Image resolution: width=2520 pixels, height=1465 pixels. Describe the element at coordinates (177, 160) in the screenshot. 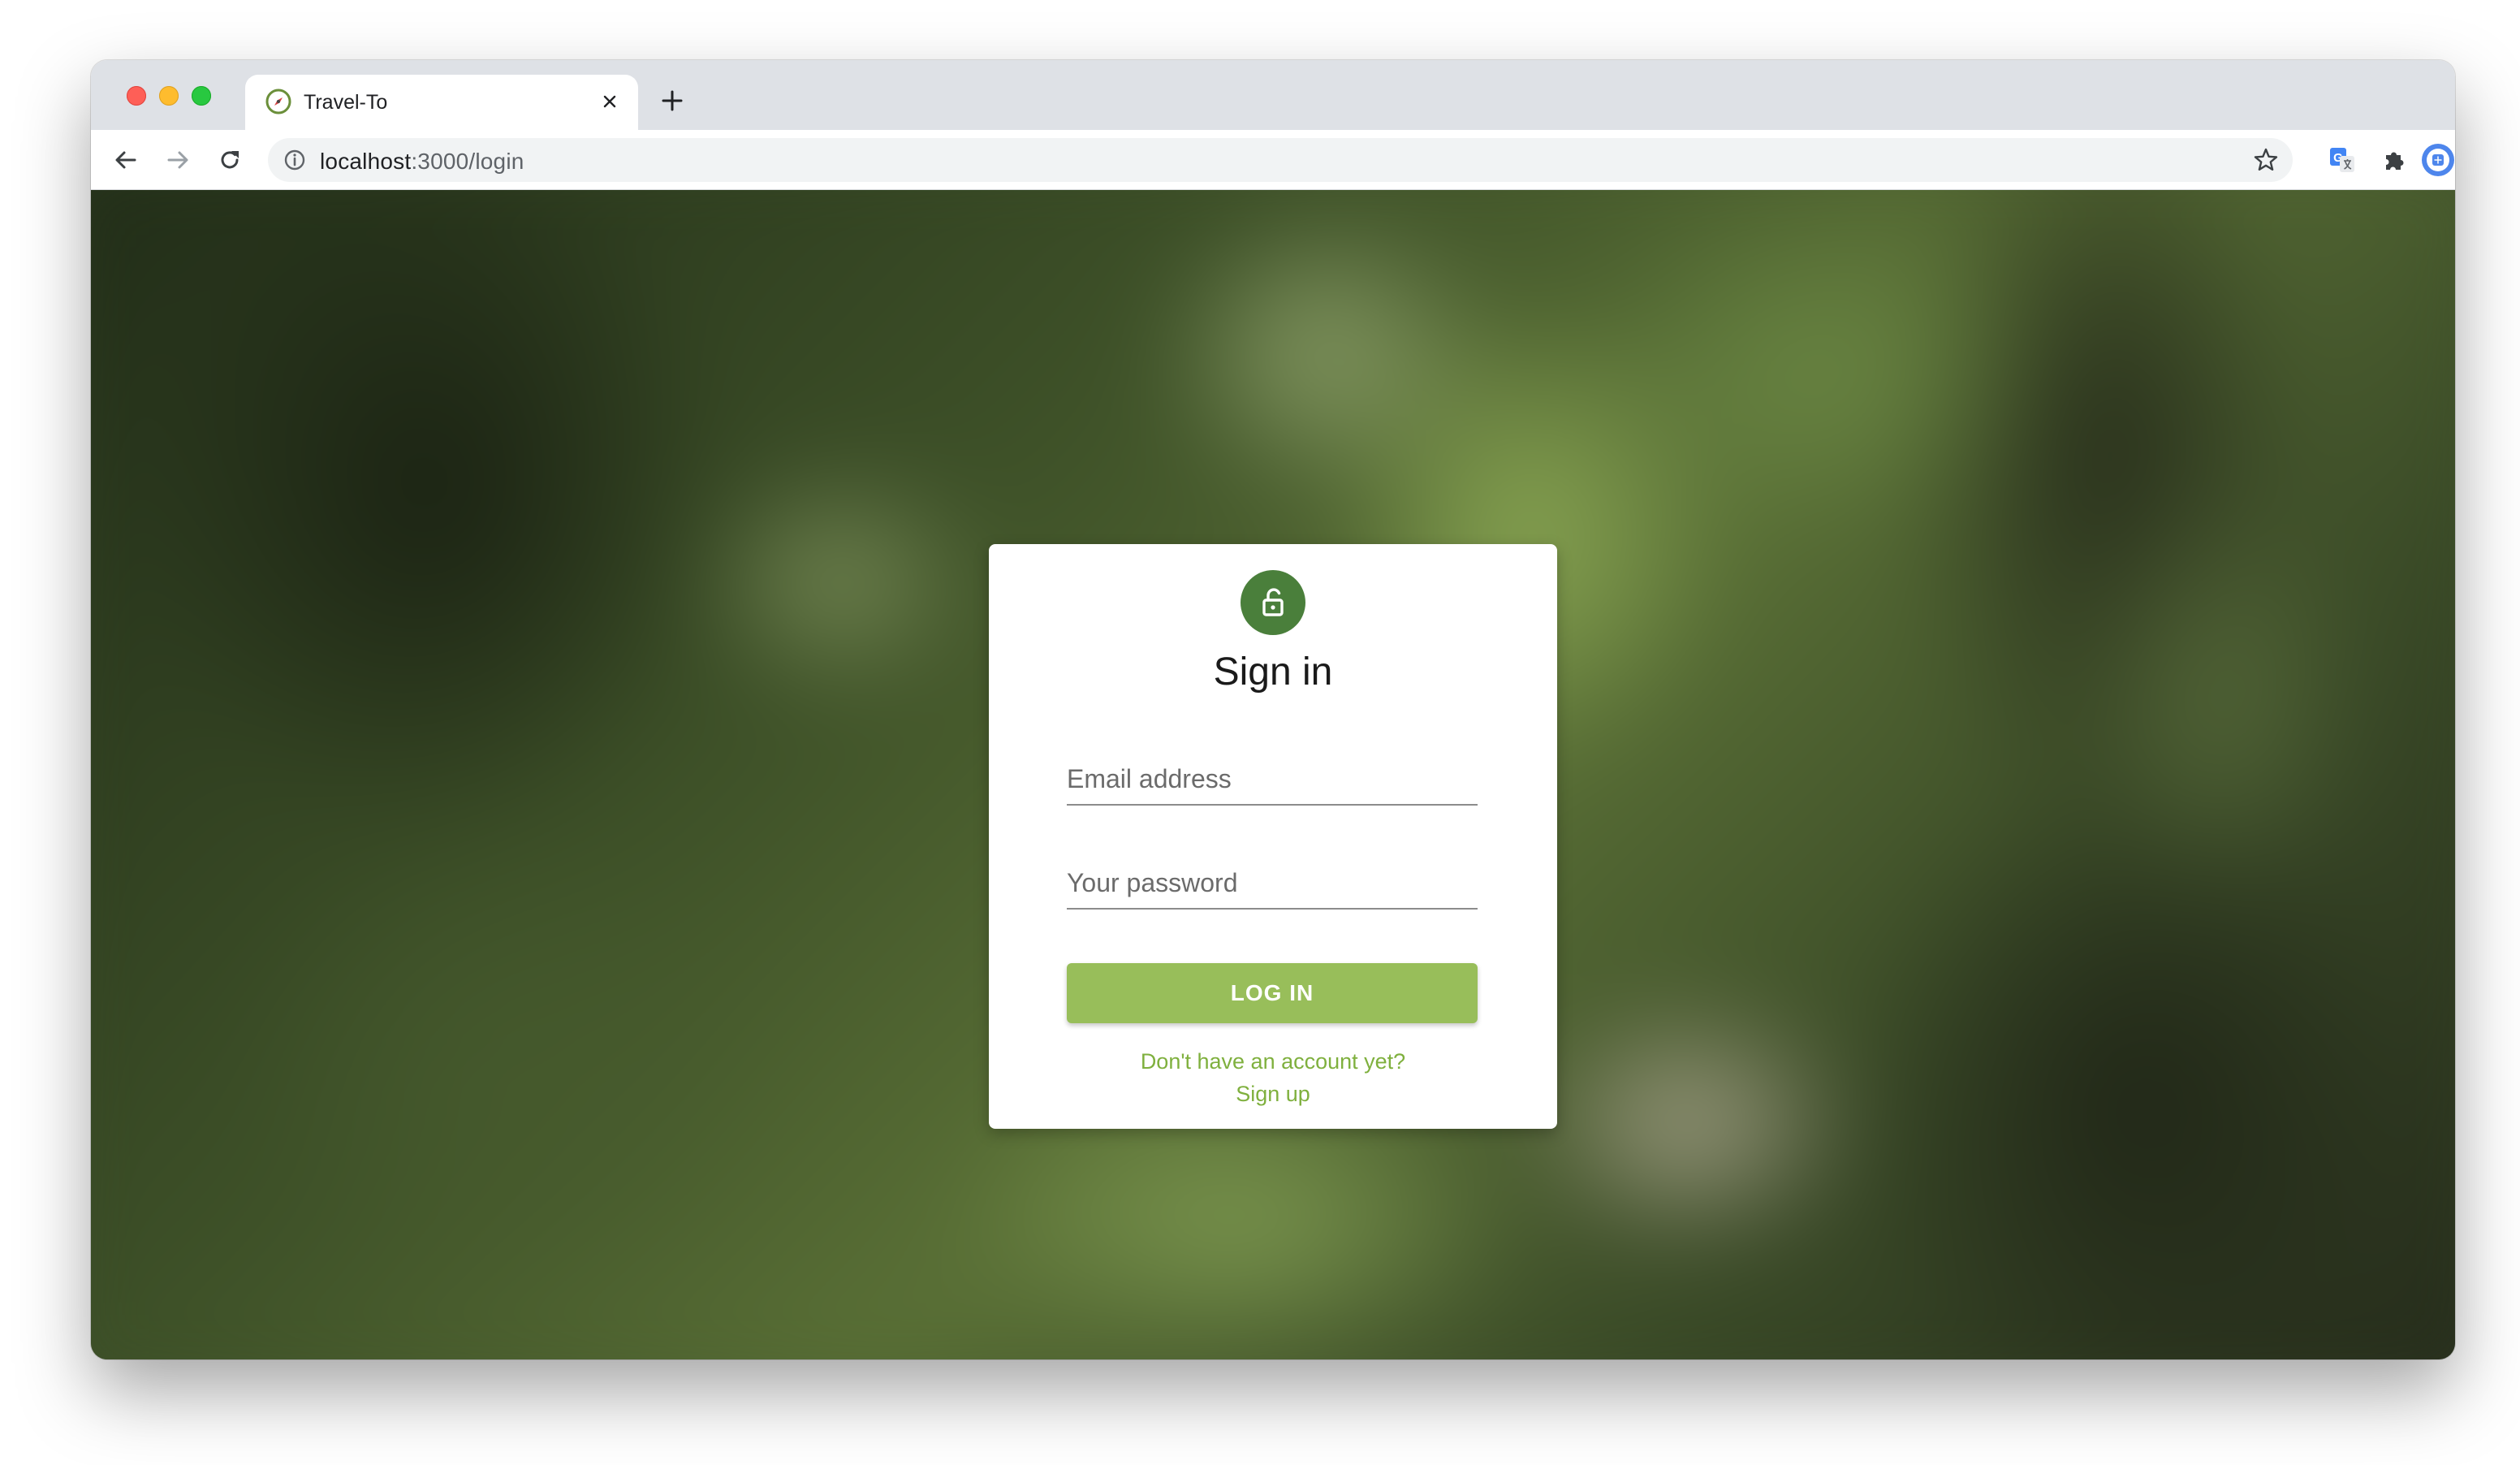

I see `forward-arrow-icon` at that location.